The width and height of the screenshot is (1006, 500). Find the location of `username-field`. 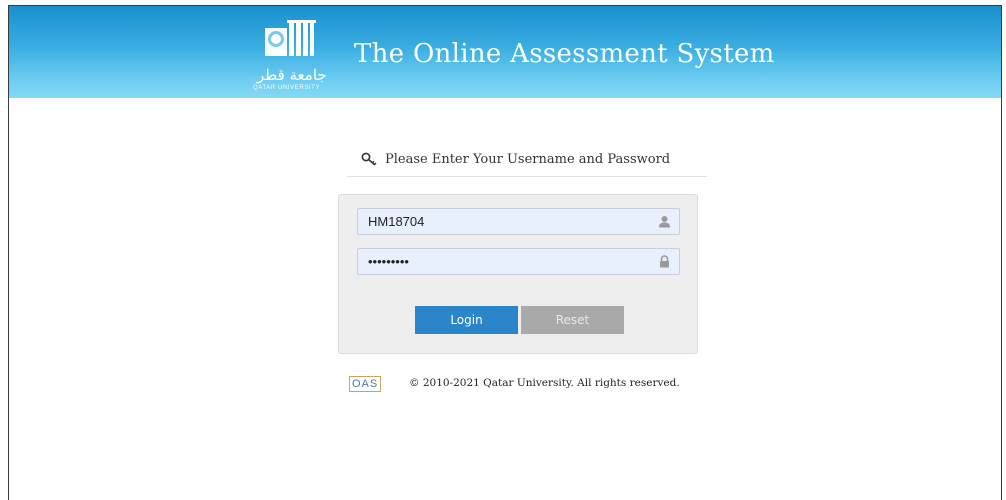

username-field is located at coordinates (518, 221).